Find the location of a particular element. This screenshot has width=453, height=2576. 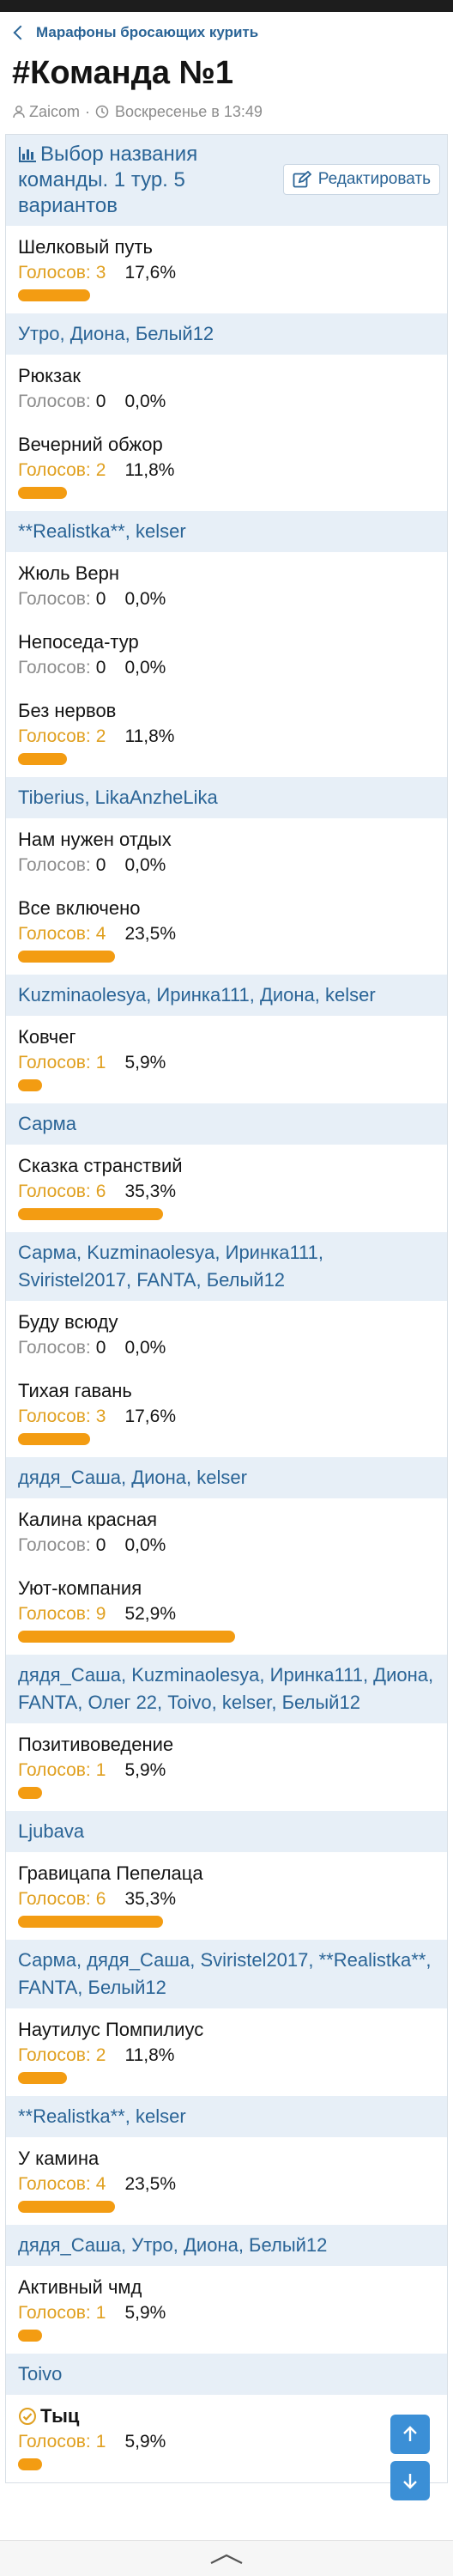

poll-option: Сказка странствий Голосов: 6 35,3% is located at coordinates (226, 1188).